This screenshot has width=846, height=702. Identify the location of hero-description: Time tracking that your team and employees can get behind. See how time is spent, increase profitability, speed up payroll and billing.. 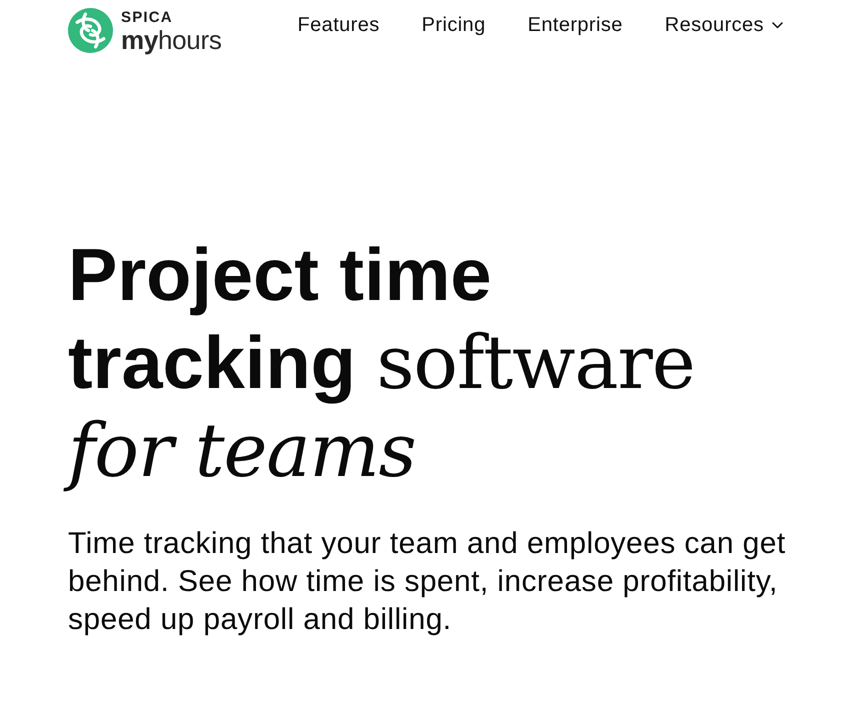
(427, 582).